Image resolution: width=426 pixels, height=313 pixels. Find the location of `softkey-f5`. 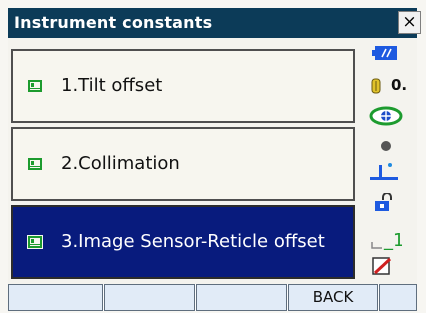

softkey-f5 is located at coordinates (398, 297).